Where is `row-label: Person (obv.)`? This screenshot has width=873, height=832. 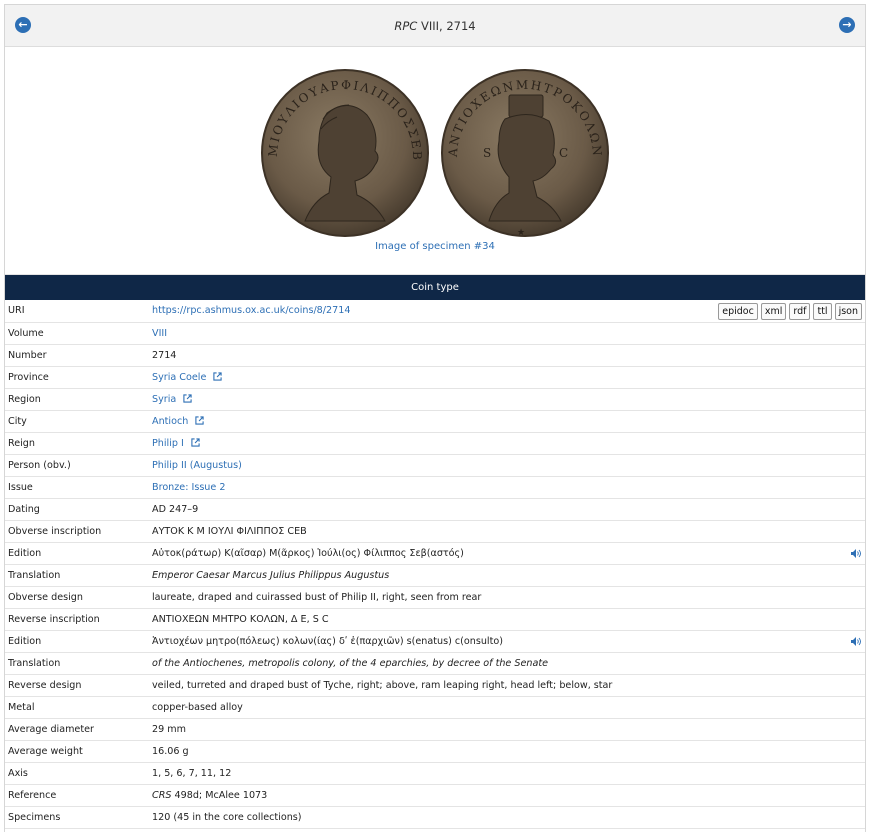
row-label: Person (obv.) is located at coordinates (39, 465).